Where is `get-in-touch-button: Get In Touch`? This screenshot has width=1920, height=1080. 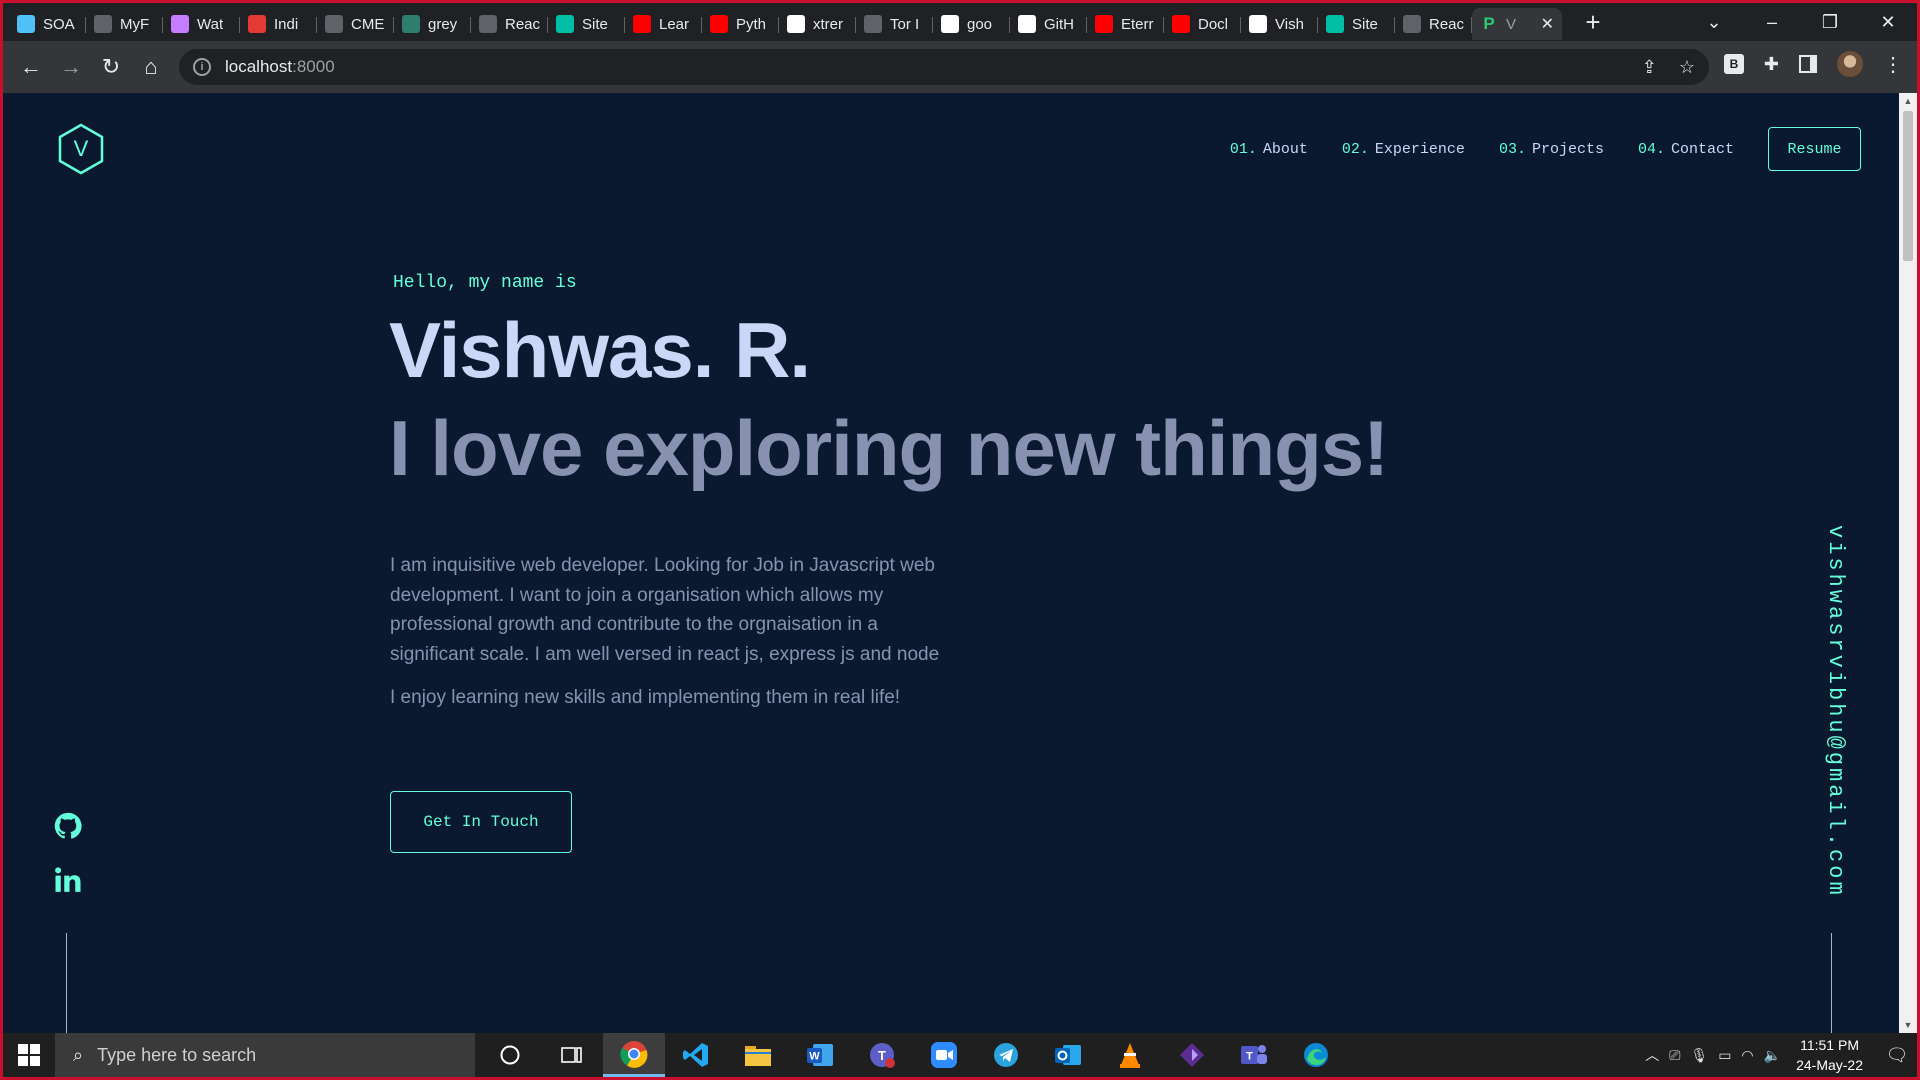 get-in-touch-button: Get In Touch is located at coordinates (481, 822).